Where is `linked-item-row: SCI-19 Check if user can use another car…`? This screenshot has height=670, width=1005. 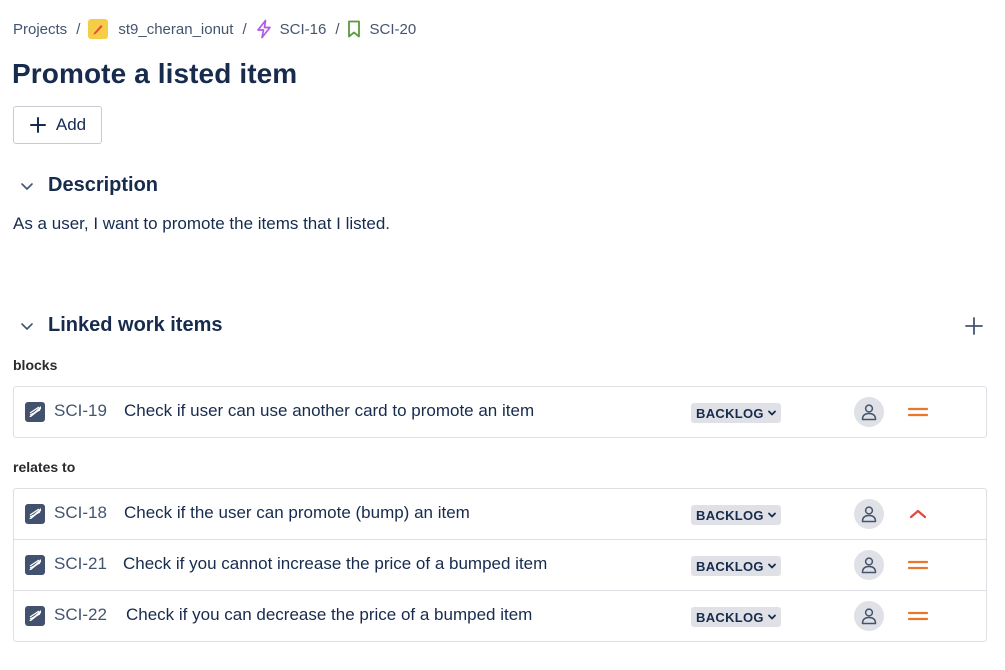 linked-item-row: SCI-19 Check if user can use another car… is located at coordinates (500, 412).